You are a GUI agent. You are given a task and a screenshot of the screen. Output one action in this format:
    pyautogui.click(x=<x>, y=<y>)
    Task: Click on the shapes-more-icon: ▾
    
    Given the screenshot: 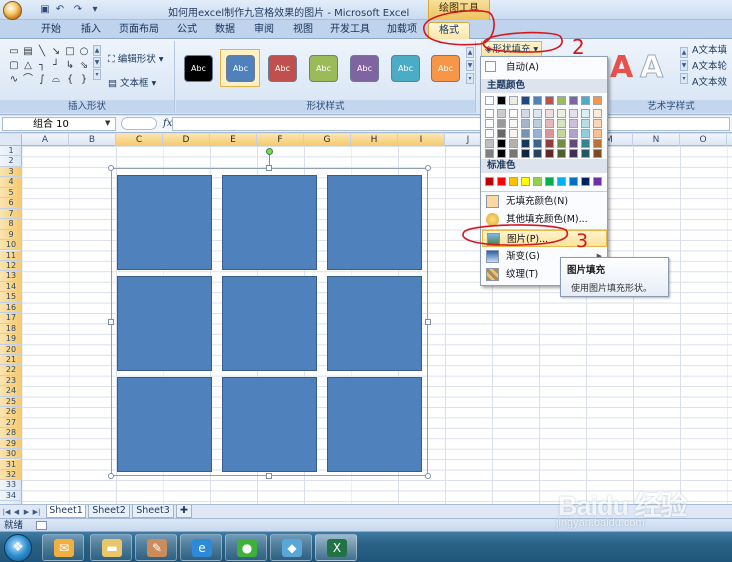 What is the action you would take?
    pyautogui.click(x=97, y=74)
    